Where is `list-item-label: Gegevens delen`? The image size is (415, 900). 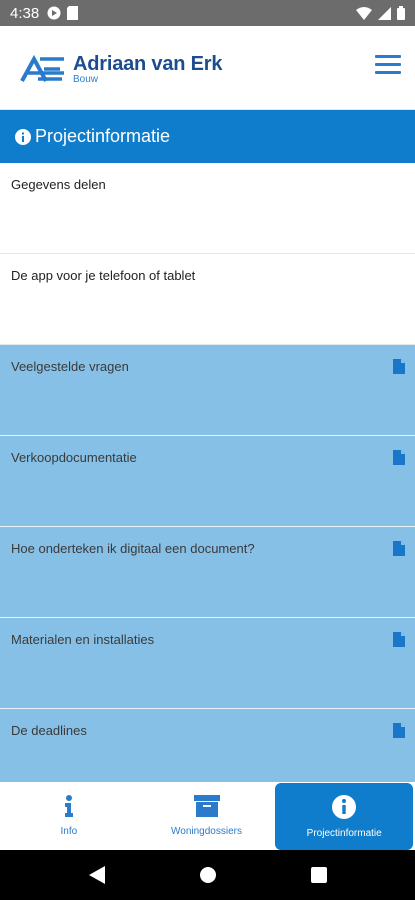 list-item-label: Gegevens delen is located at coordinates (58, 184).